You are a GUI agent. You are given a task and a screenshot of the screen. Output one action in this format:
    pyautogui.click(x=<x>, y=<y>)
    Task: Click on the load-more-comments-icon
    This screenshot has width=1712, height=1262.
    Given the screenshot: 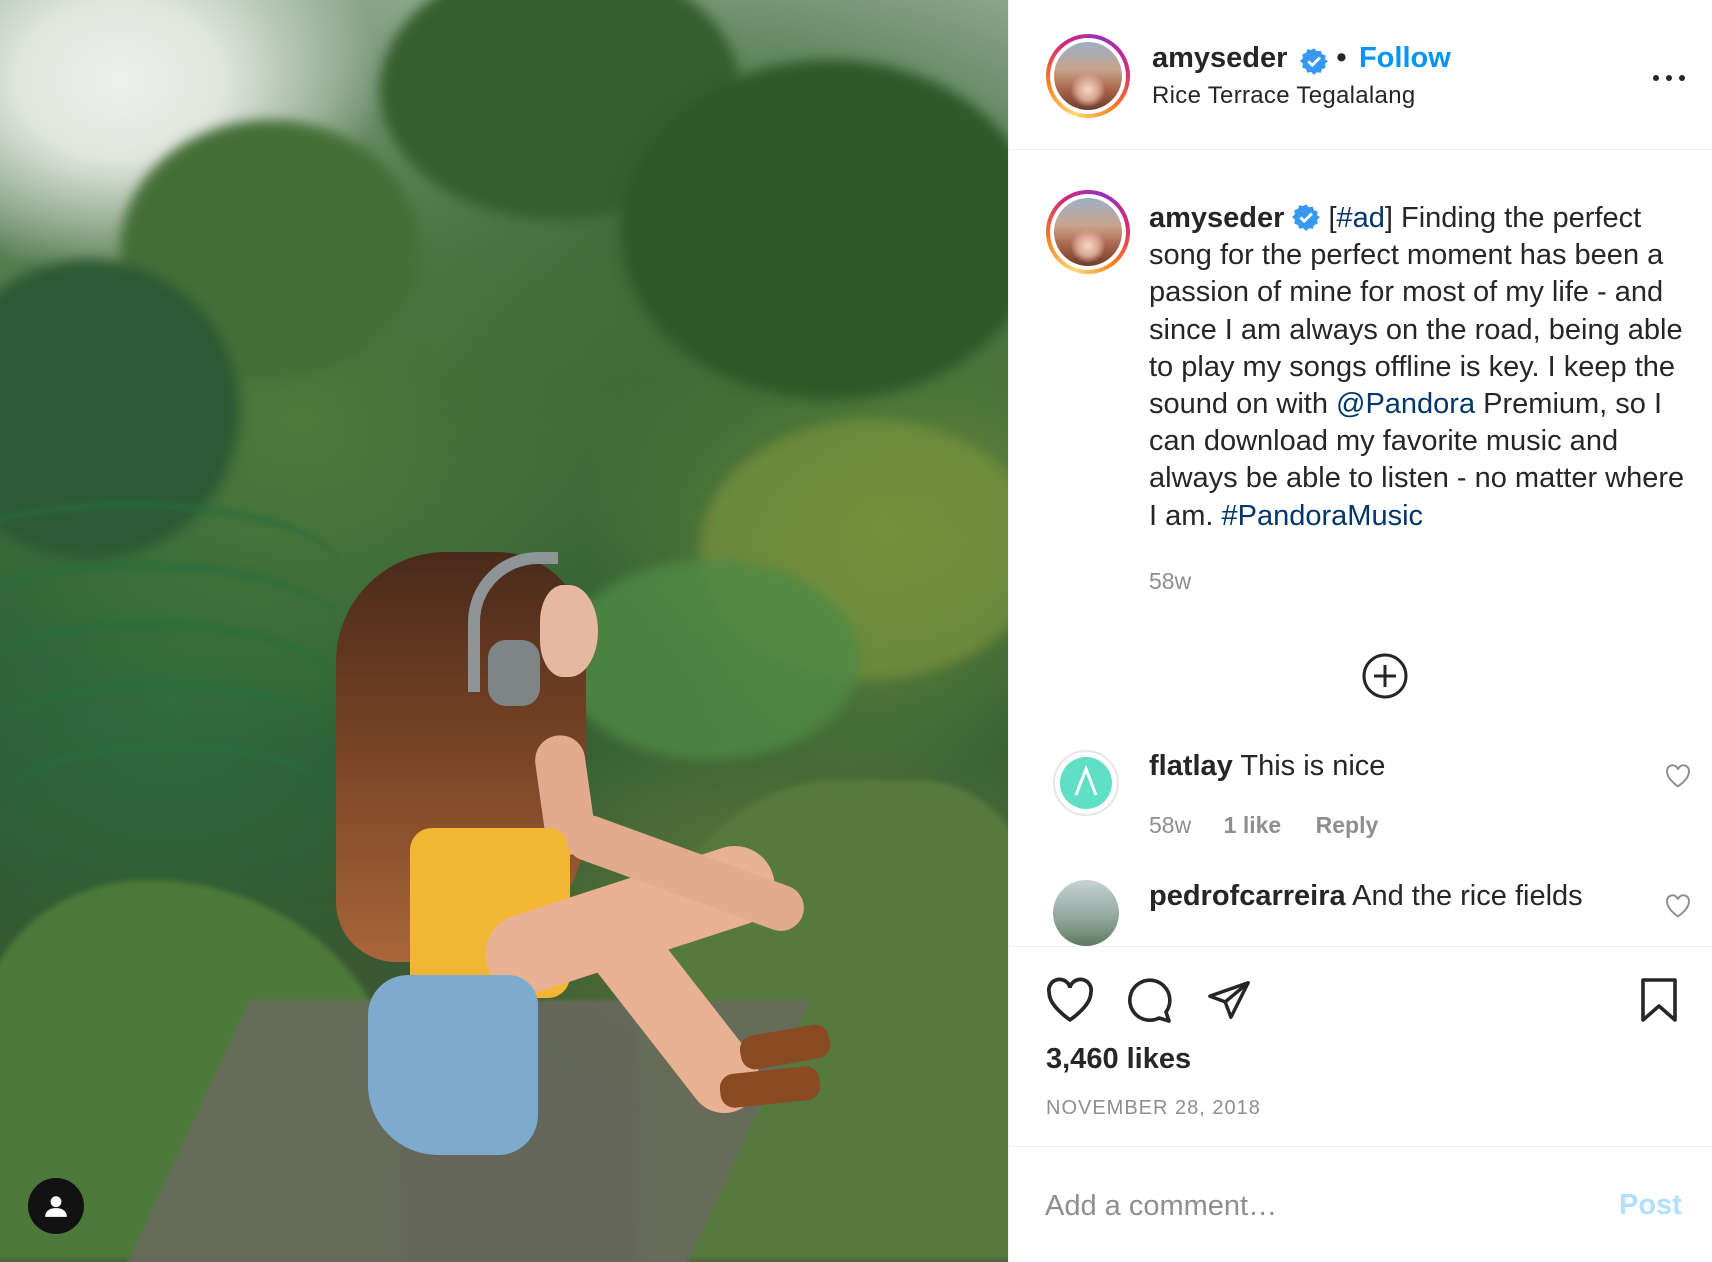 What is the action you would take?
    pyautogui.click(x=1385, y=676)
    